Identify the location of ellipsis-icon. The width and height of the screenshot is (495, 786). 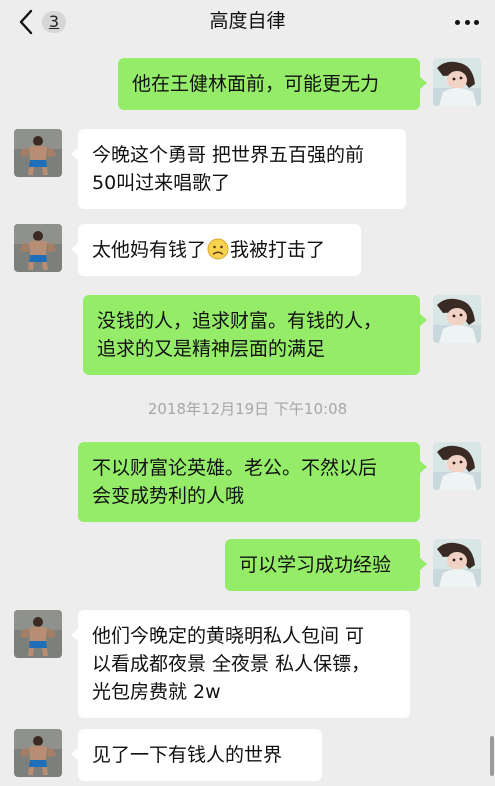
(457, 22).